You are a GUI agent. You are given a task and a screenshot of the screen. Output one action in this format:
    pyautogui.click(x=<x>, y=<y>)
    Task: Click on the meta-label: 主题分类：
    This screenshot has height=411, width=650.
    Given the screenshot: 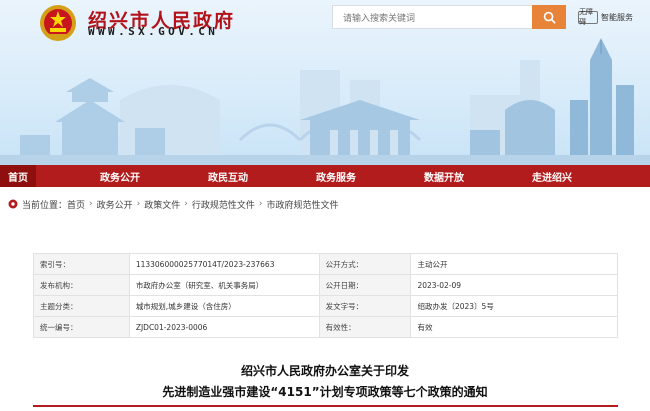 What is the action you would take?
    pyautogui.click(x=81, y=306)
    